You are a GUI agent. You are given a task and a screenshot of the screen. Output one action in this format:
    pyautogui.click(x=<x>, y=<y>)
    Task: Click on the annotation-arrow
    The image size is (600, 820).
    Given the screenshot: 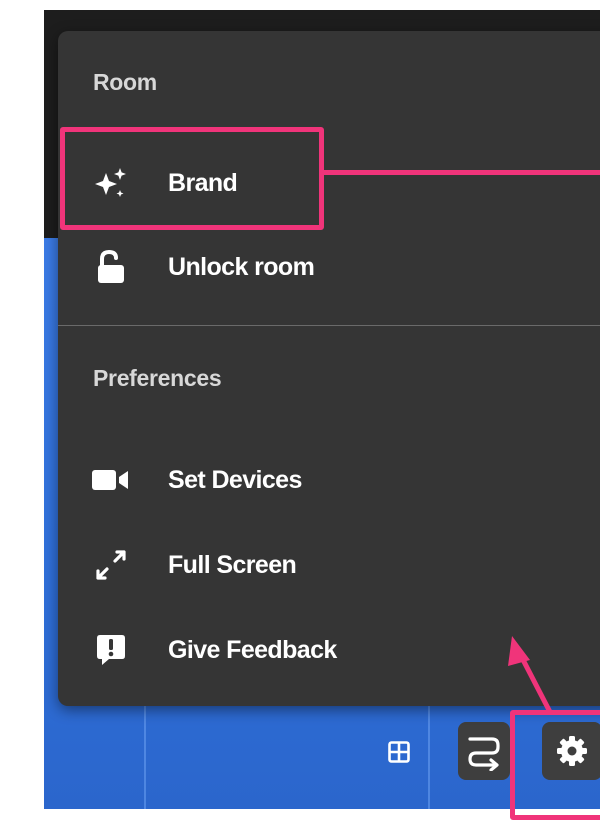 What is the action you would take?
    pyautogui.click(x=530, y=675)
    